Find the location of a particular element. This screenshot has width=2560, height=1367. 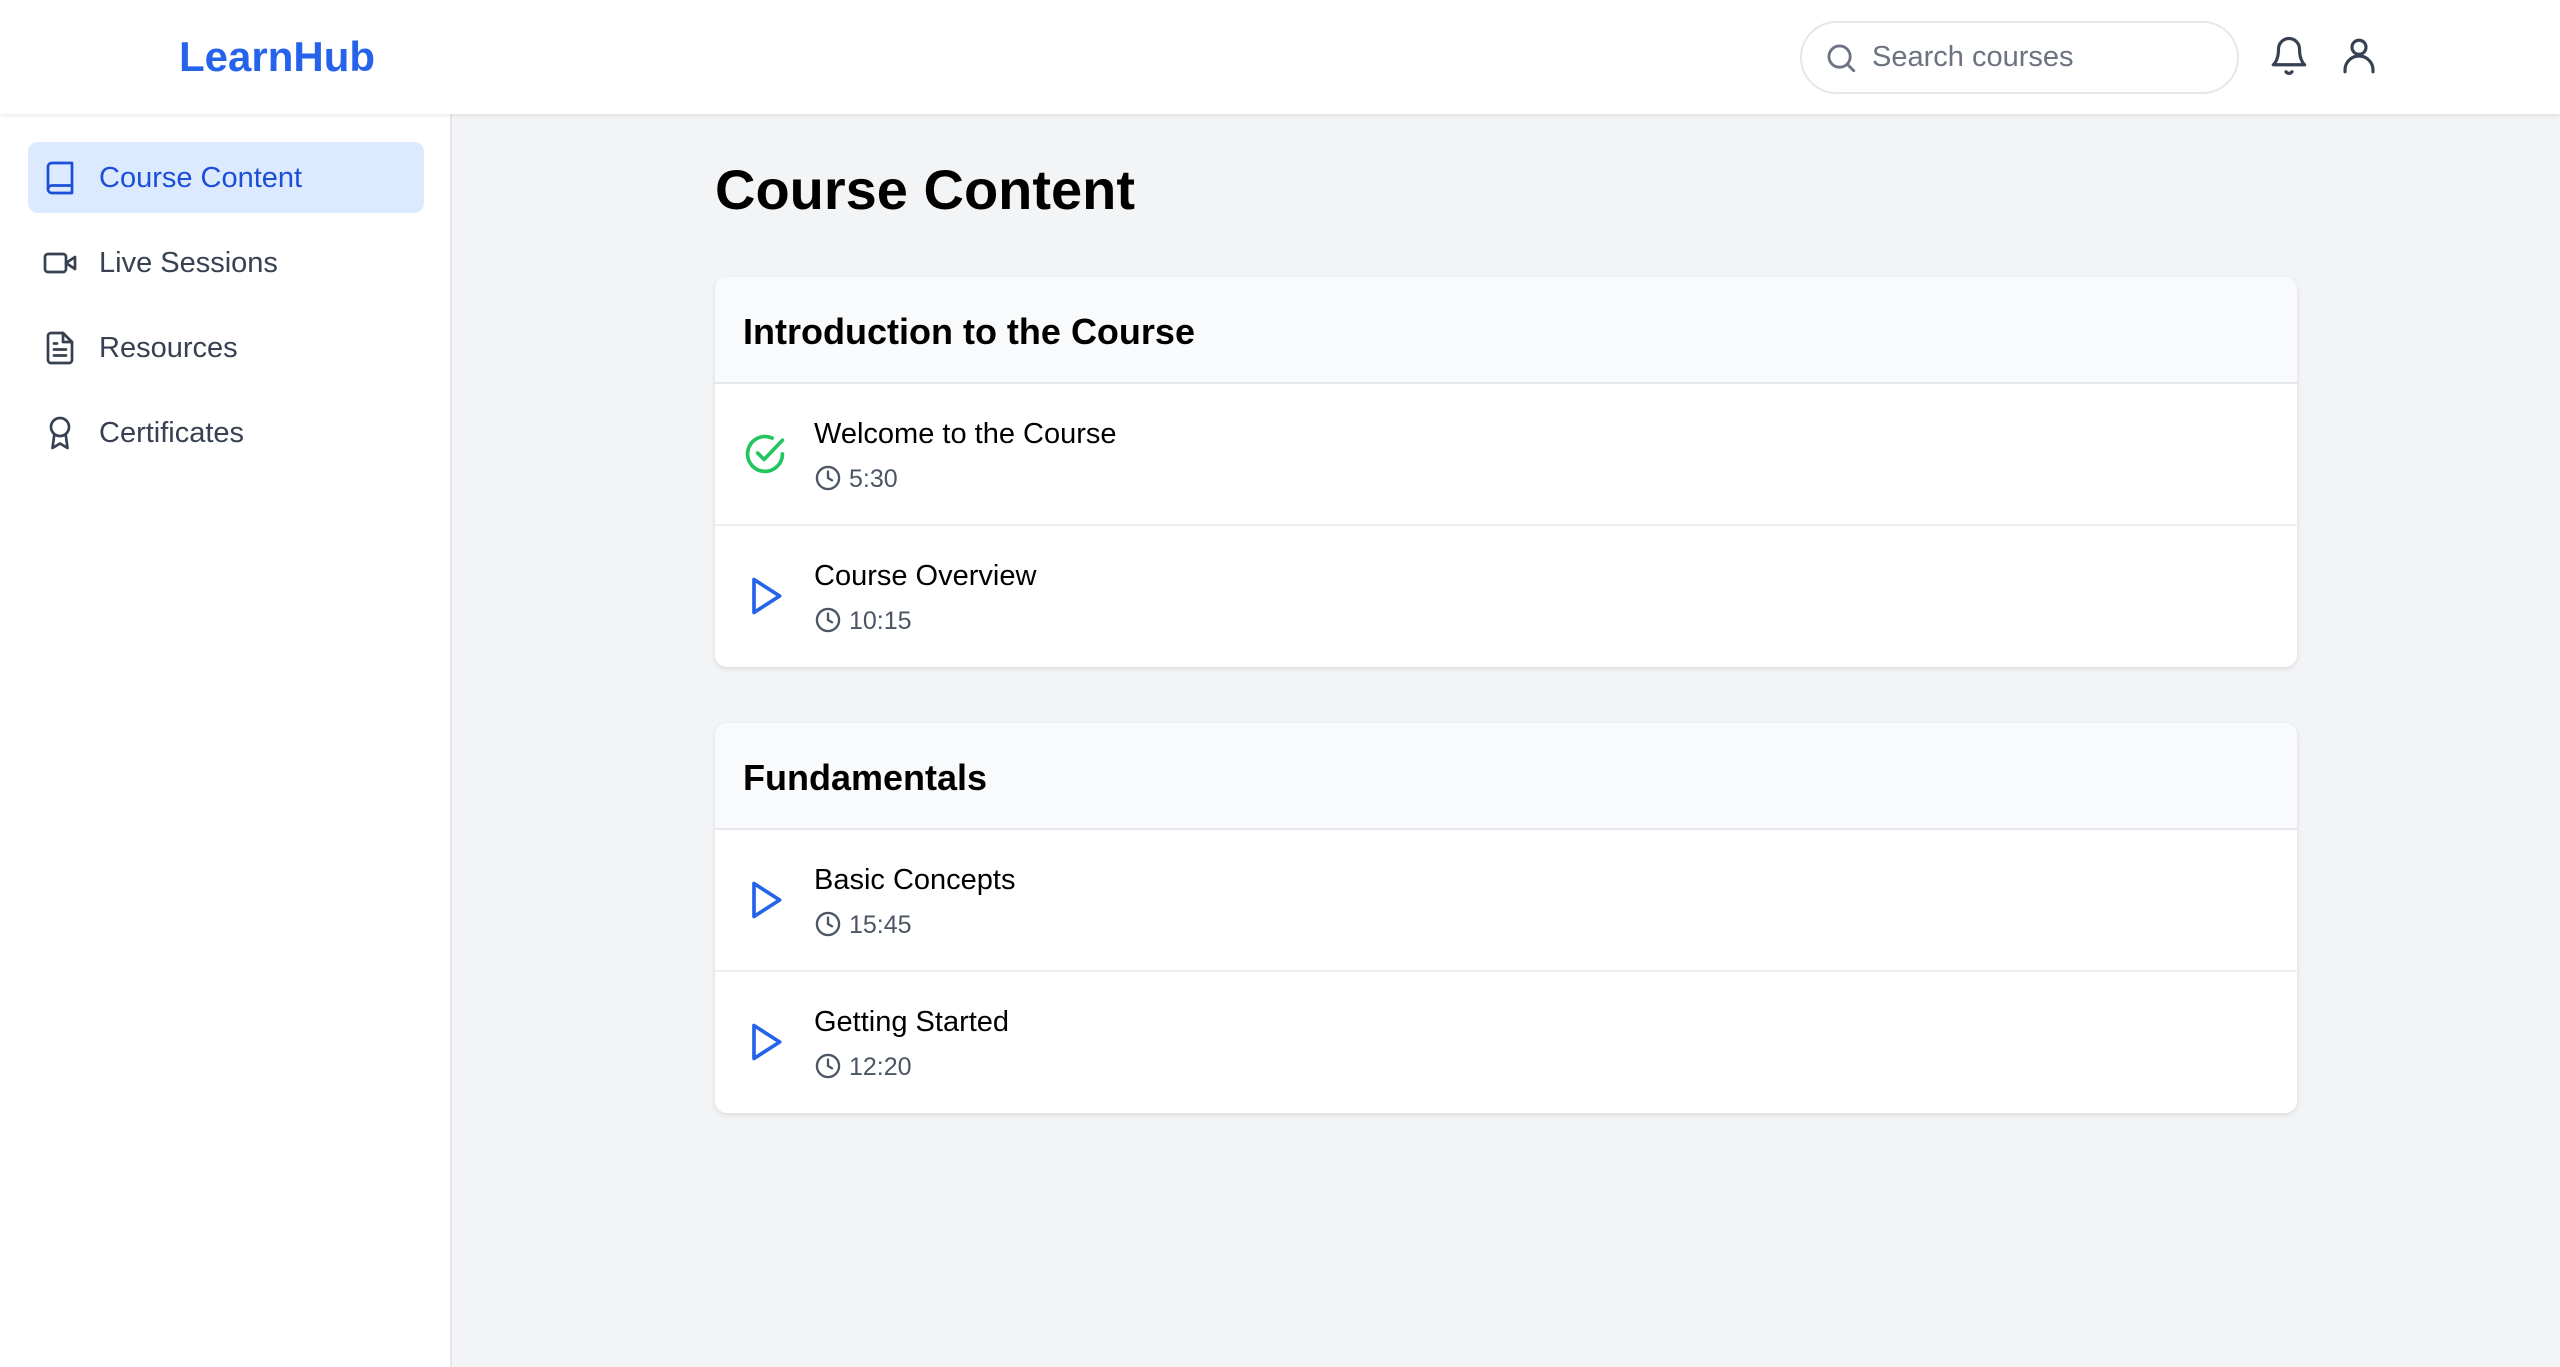

search-box is located at coordinates (2019, 57).